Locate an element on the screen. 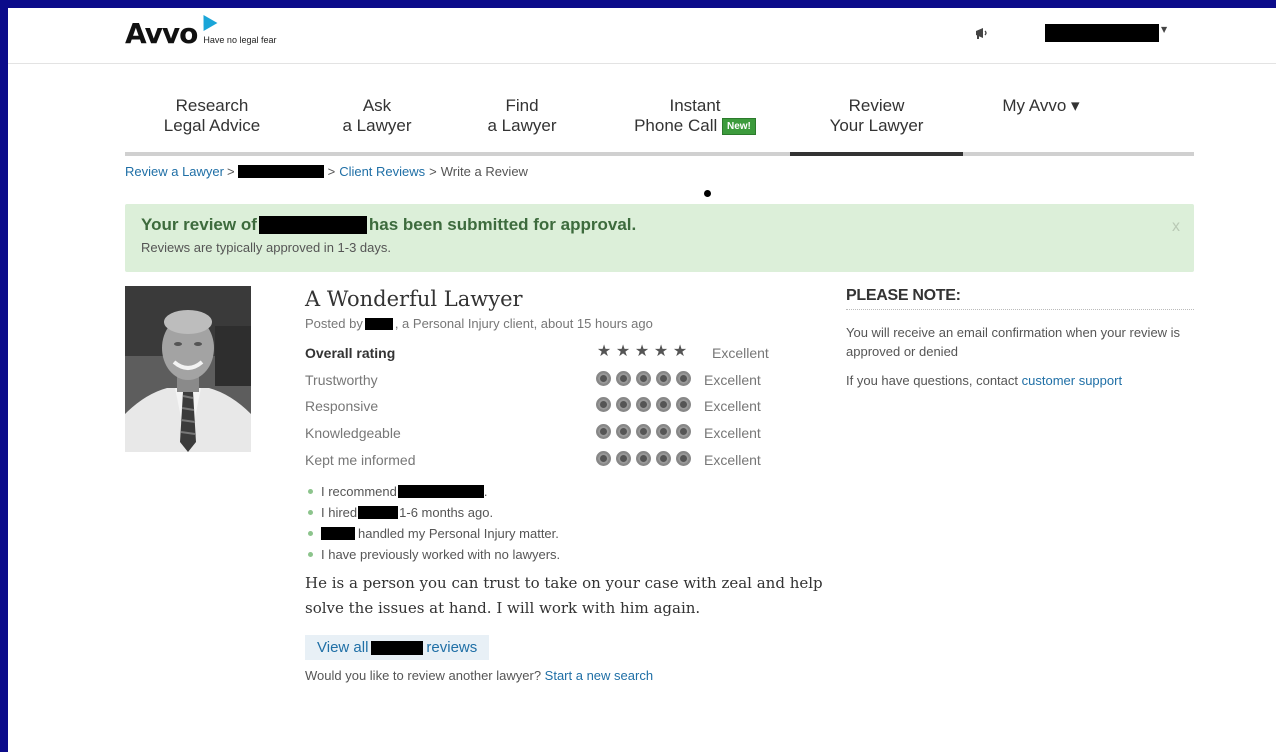  nav-instant-phone-call: Instant Phone Call New! is located at coordinates (695, 124).